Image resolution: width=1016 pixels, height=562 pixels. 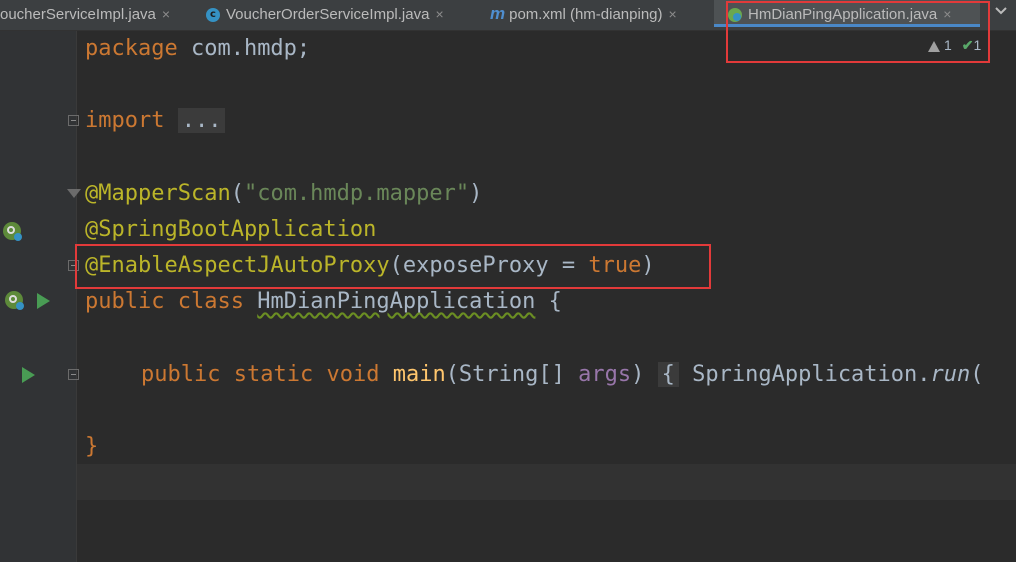 I want to click on chevron-down-icon, so click(x=1001, y=12).